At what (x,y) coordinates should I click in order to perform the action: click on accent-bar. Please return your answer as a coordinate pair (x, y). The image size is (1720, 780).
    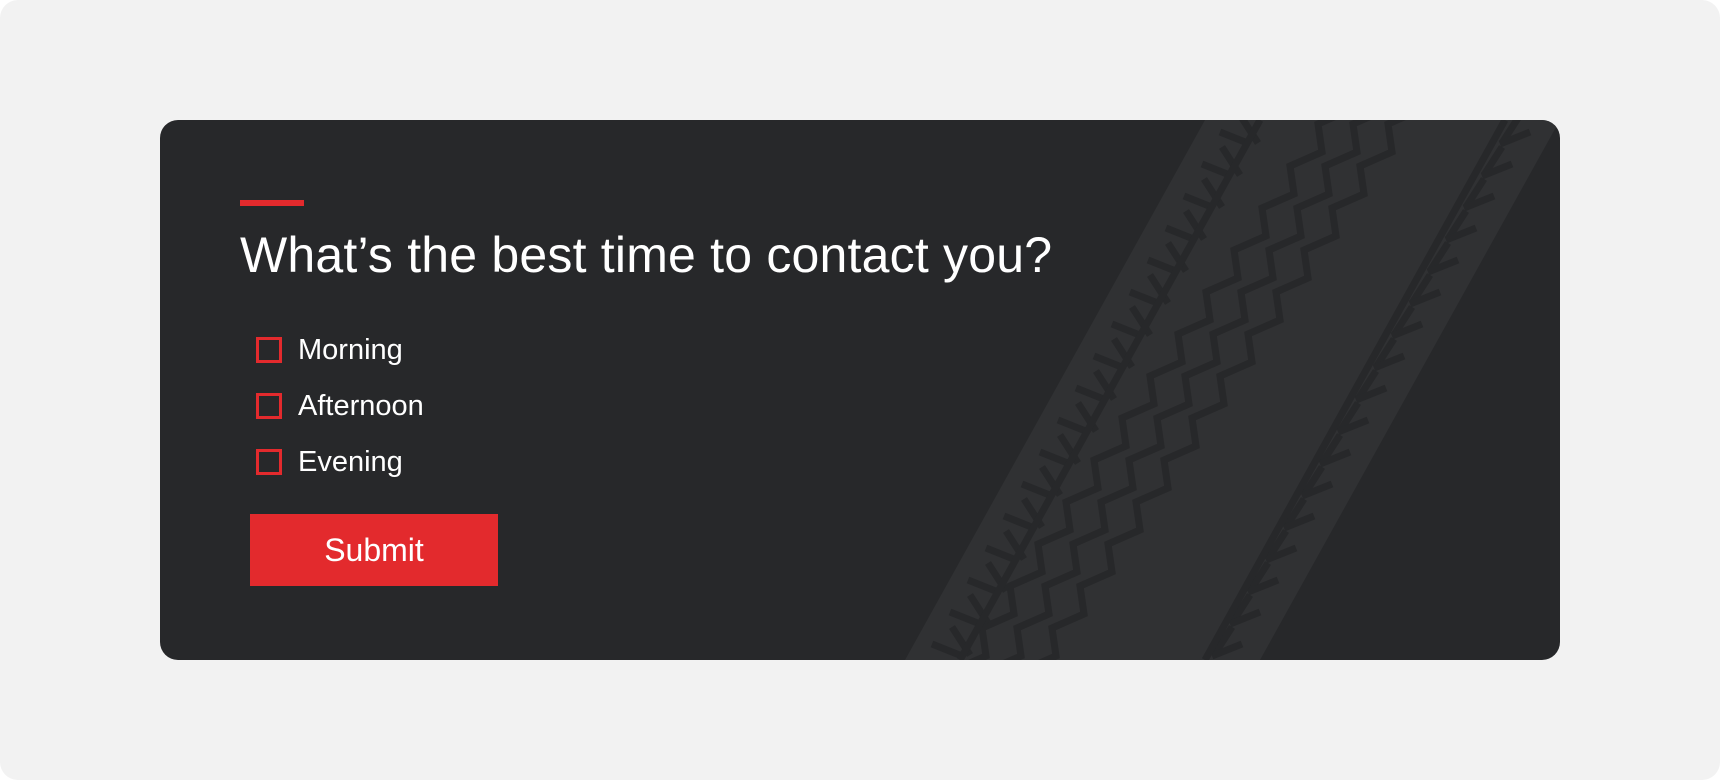
    Looking at the image, I should click on (272, 203).